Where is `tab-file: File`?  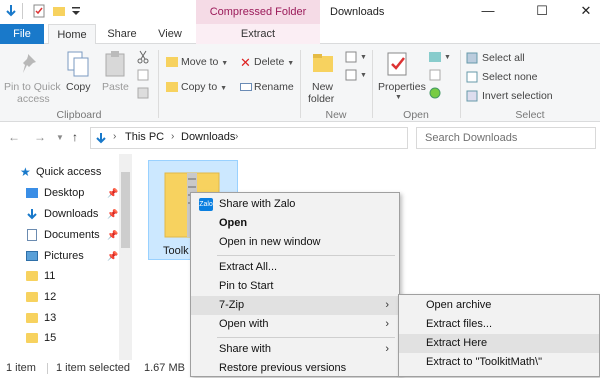
tab-file: File is located at coordinates (22, 34).